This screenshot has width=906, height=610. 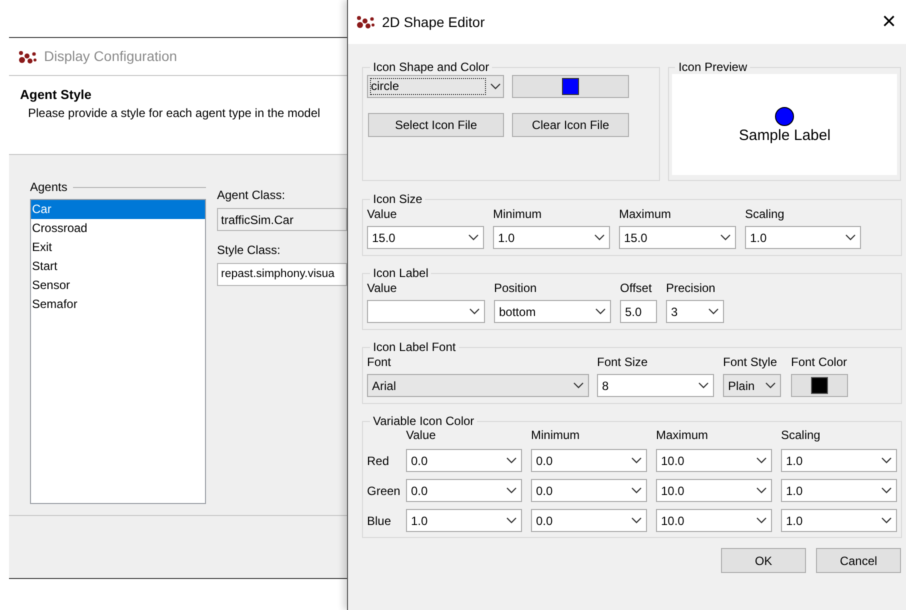 What do you see at coordinates (636, 288) in the screenshot?
I see `field-label: Offset` at bounding box center [636, 288].